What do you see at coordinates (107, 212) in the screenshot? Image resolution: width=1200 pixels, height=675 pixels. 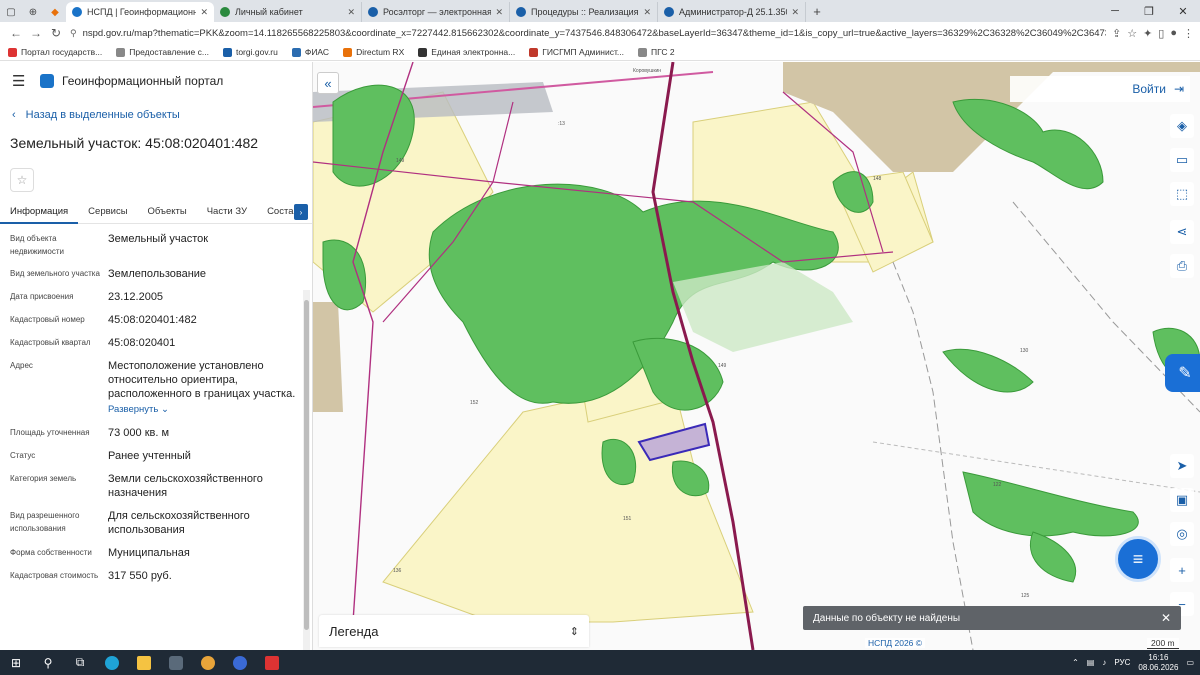 I see `tab-1: Сервисы` at bounding box center [107, 212].